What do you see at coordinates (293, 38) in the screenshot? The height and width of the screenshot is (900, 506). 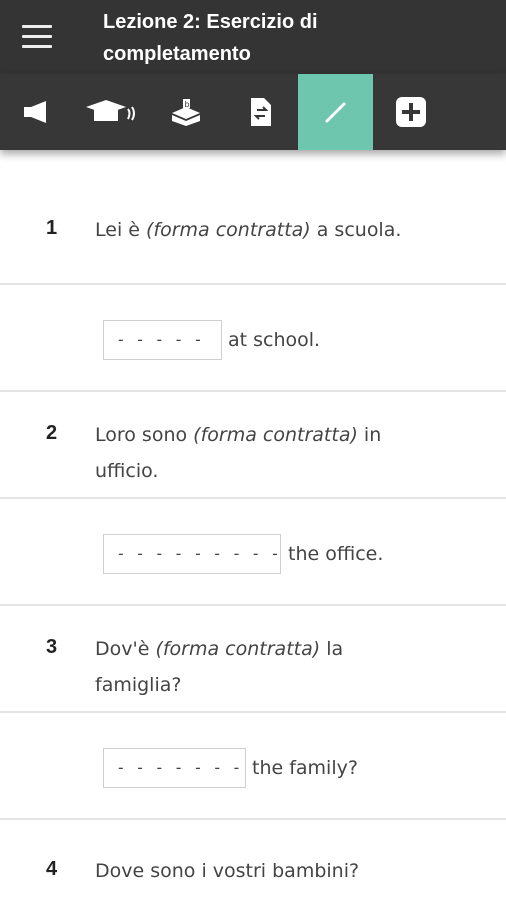 I see `page-title: Lezione 2: Esercizio di completamento` at bounding box center [293, 38].